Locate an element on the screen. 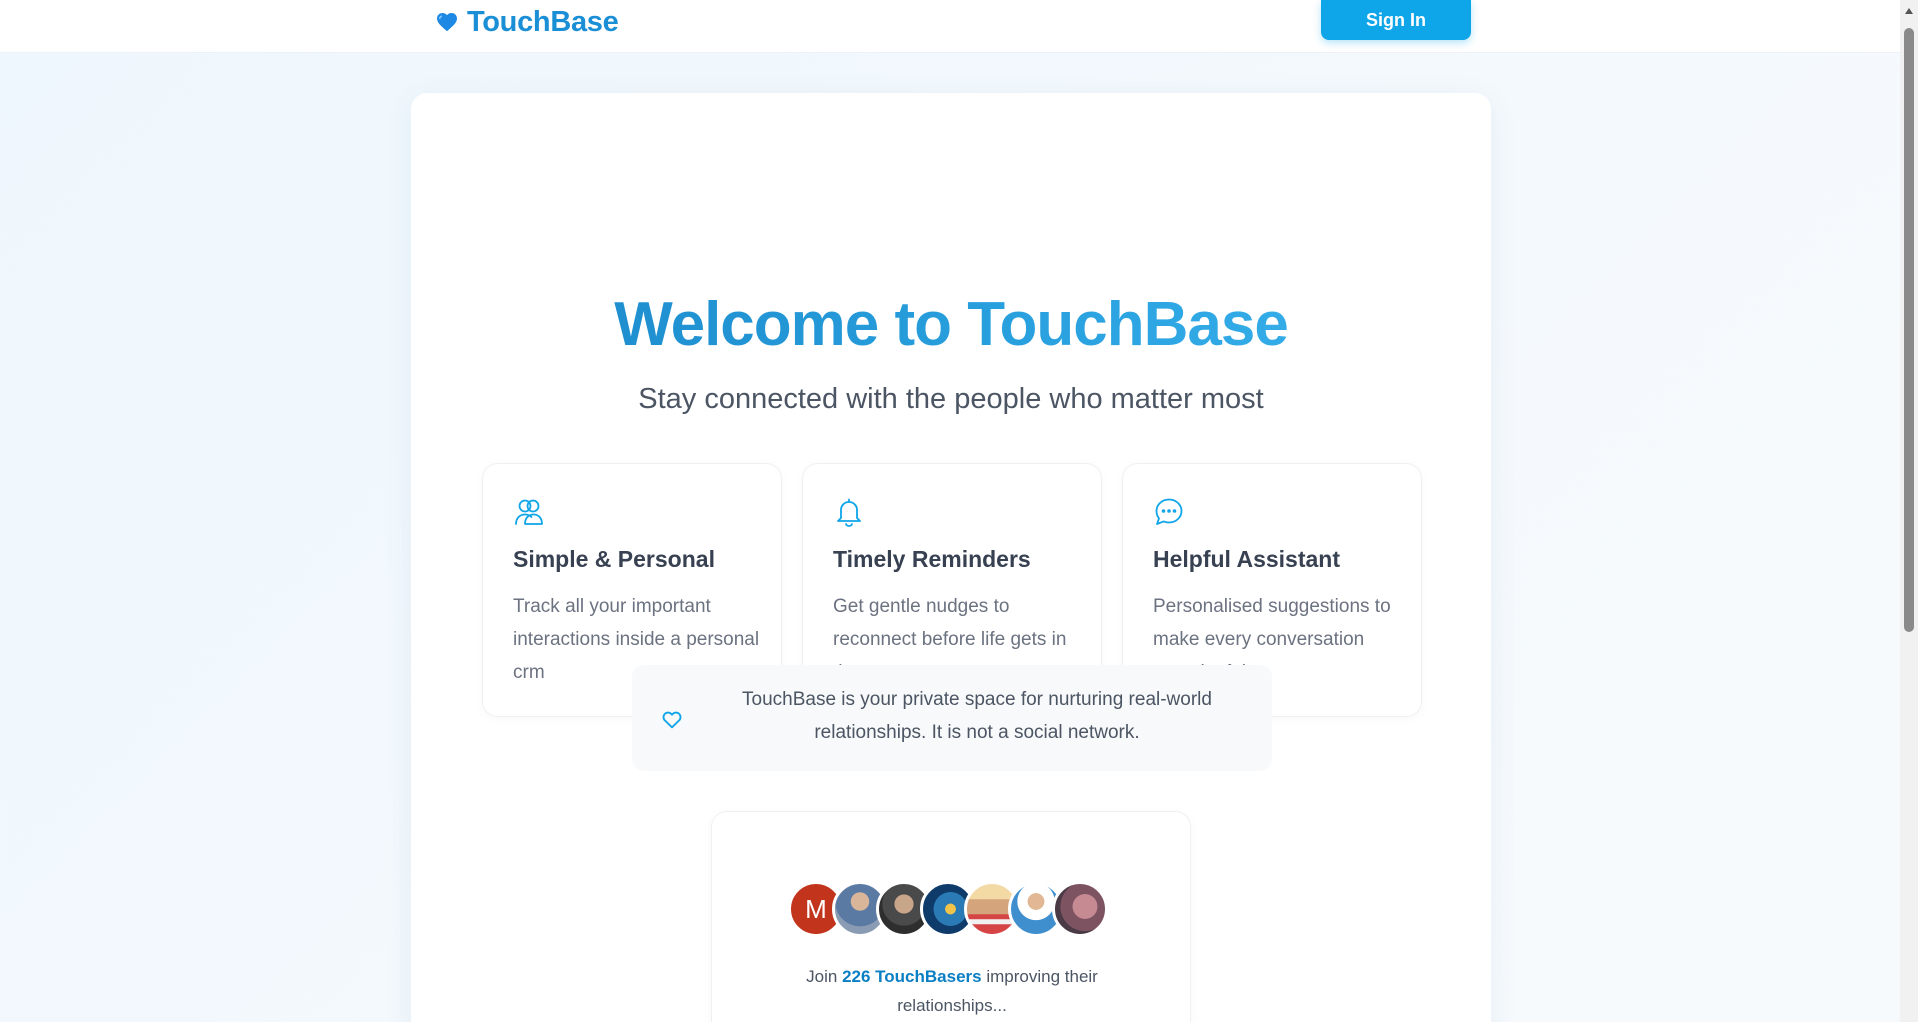 This screenshot has height=1022, width=1918. avatar is located at coordinates (1080, 909).